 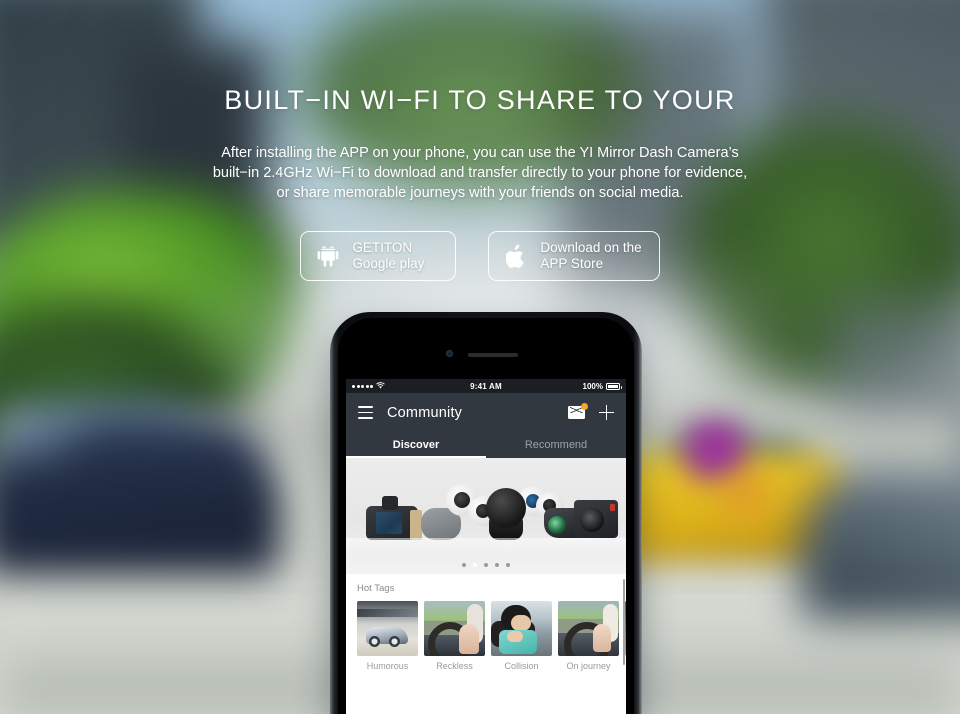 What do you see at coordinates (584, 406) in the screenshot?
I see `mail-badge` at bounding box center [584, 406].